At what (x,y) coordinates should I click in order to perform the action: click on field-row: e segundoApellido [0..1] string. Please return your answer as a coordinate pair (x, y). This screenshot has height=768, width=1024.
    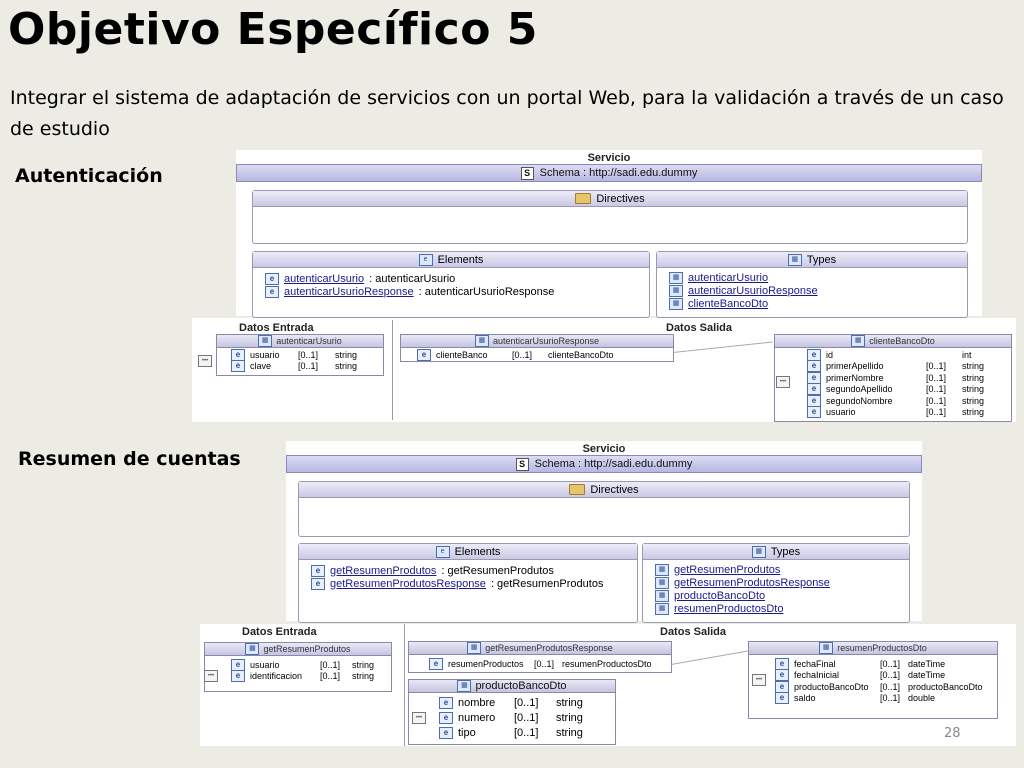
    Looking at the image, I should click on (909, 389).